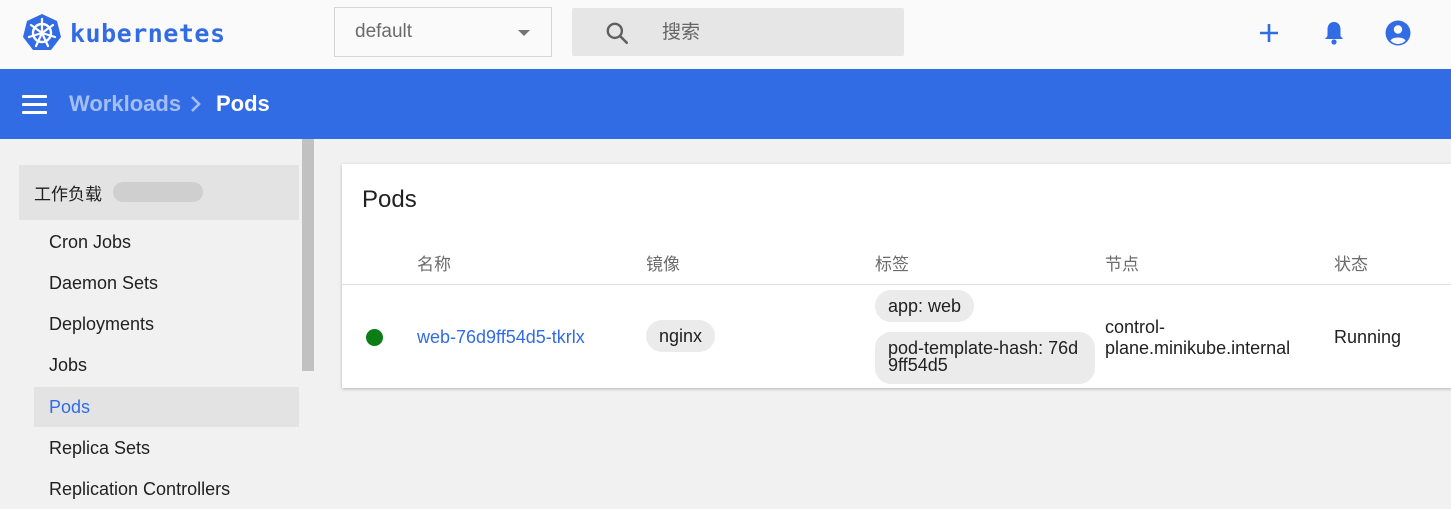 This screenshot has width=1451, height=509. I want to click on chevron-right-icon, so click(196, 104).